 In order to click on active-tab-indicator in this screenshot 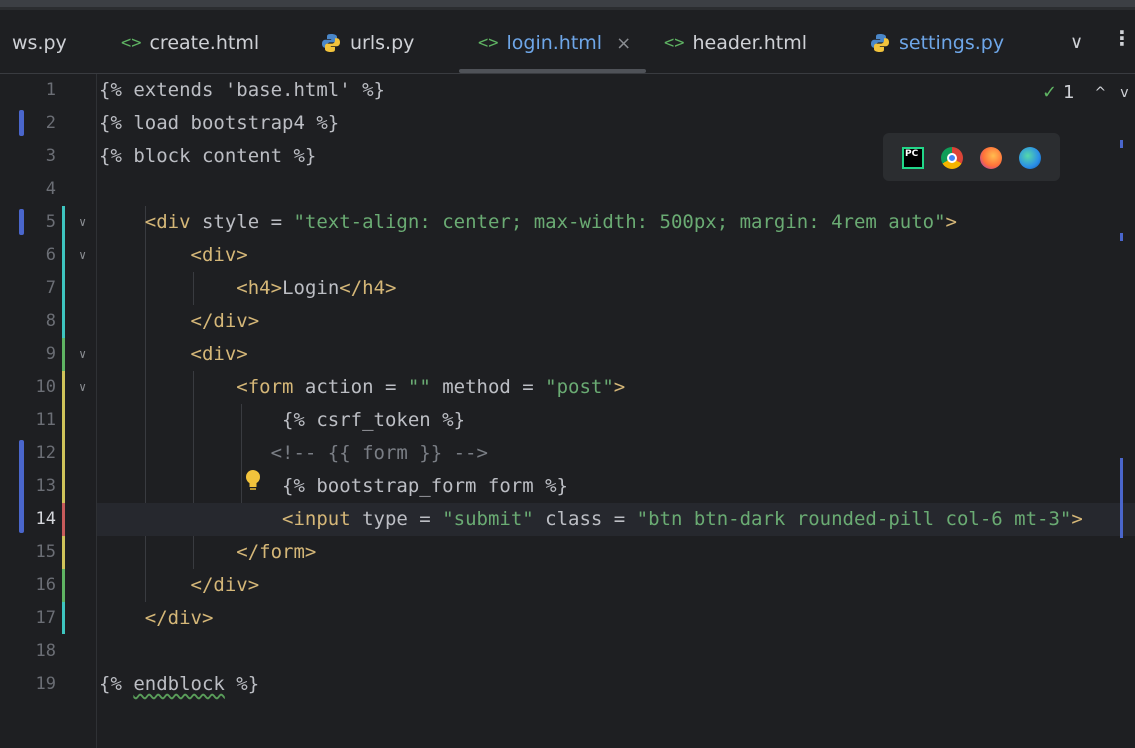, I will do `click(552, 71)`.